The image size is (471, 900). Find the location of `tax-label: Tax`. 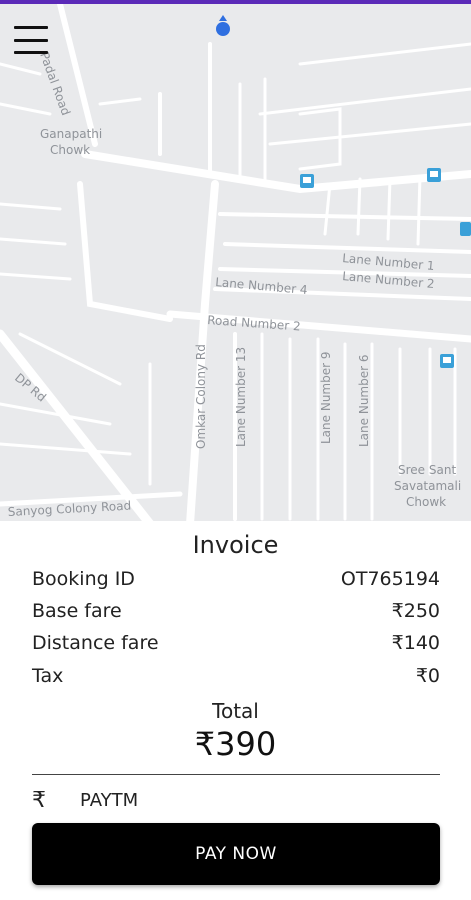

tax-label: Tax is located at coordinates (48, 676).